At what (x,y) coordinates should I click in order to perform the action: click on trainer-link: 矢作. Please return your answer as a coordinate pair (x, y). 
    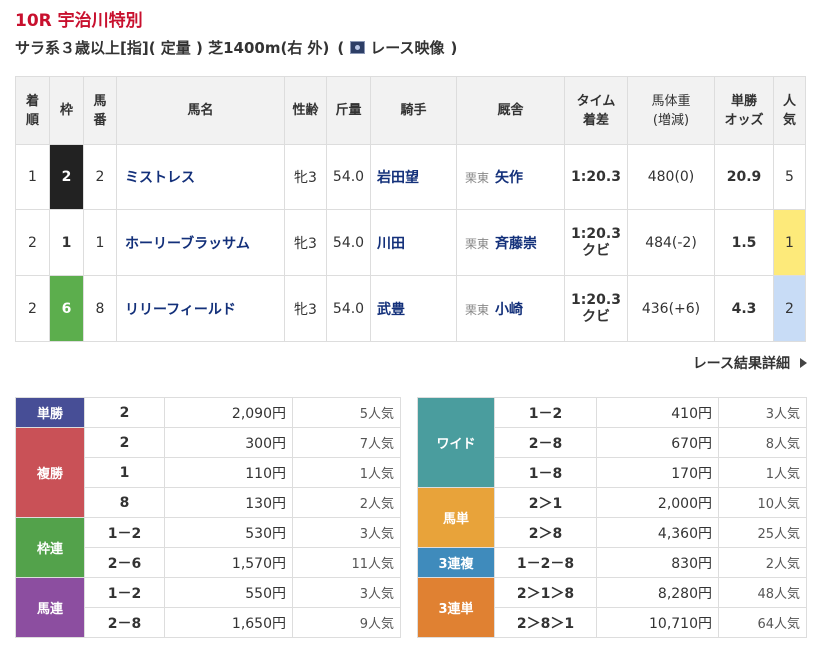
    Looking at the image, I should click on (509, 178).